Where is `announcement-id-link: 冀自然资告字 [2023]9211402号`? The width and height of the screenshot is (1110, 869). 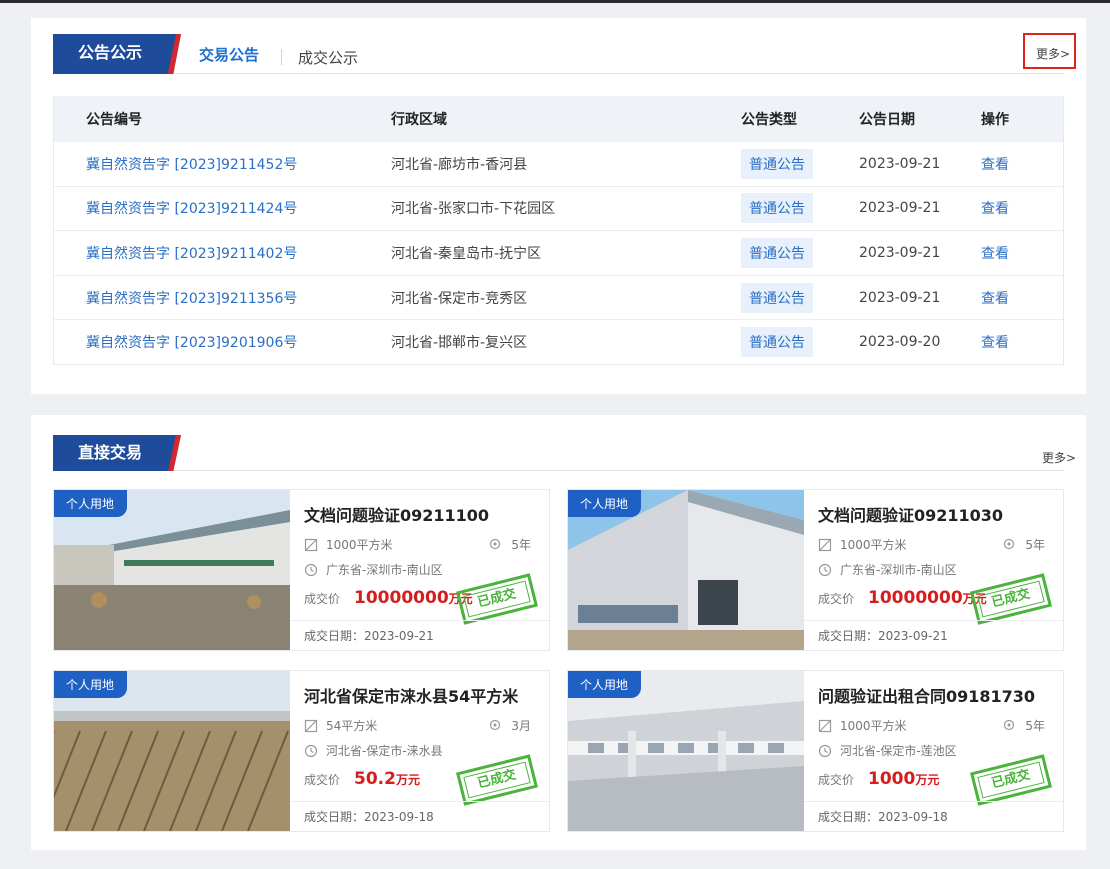
announcement-id-link: 冀自然资告字 [2023]9211402号 is located at coordinates (191, 254).